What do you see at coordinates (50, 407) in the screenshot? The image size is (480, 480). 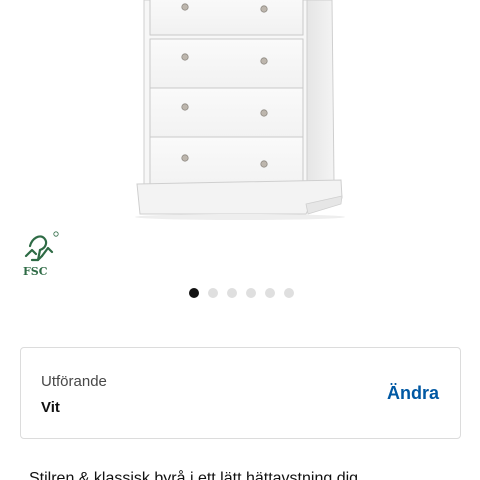 I see `variant-value: Vit` at bounding box center [50, 407].